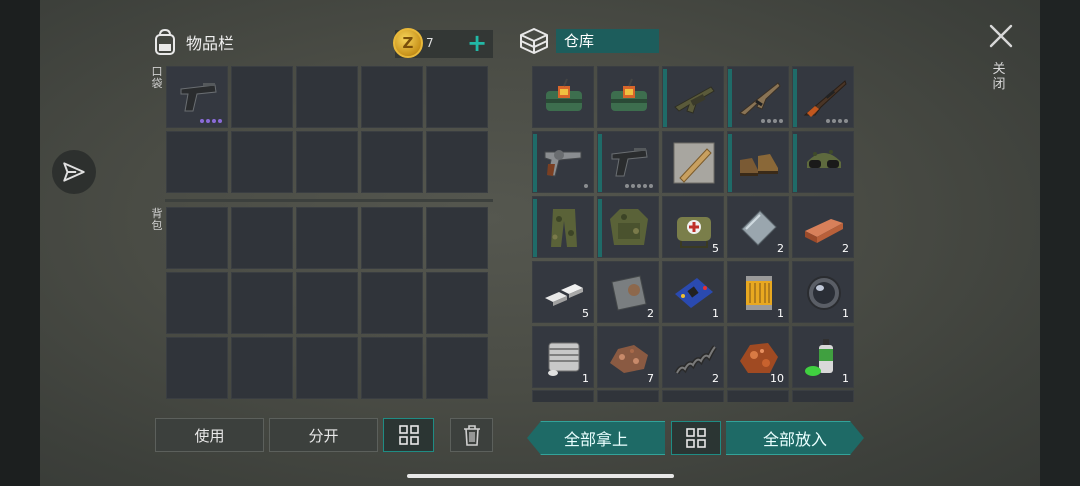  What do you see at coordinates (780, 313) in the screenshot?
I see `item-quantity: 1` at bounding box center [780, 313].